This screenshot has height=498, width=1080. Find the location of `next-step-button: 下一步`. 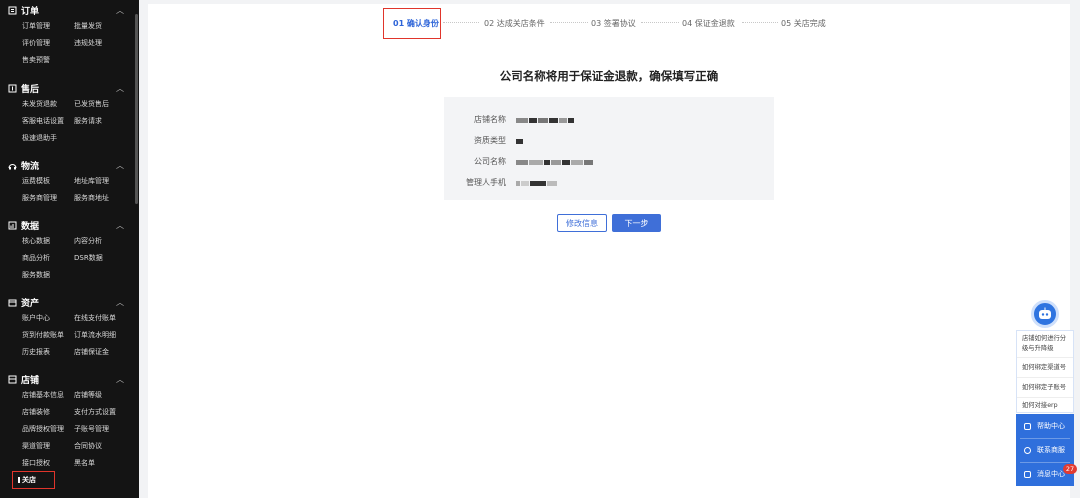

next-step-button: 下一步 is located at coordinates (636, 223).